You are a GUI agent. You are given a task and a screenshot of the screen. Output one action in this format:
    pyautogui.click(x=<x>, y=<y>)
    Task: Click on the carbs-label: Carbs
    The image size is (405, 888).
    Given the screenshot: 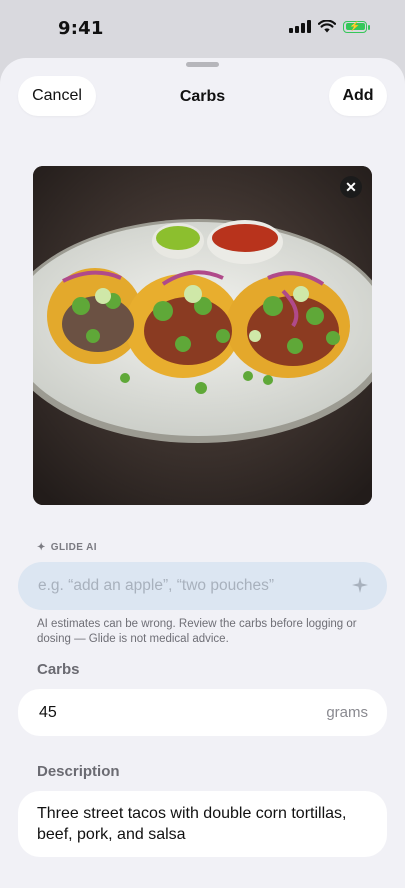 What is the action you would take?
    pyautogui.click(x=58, y=669)
    